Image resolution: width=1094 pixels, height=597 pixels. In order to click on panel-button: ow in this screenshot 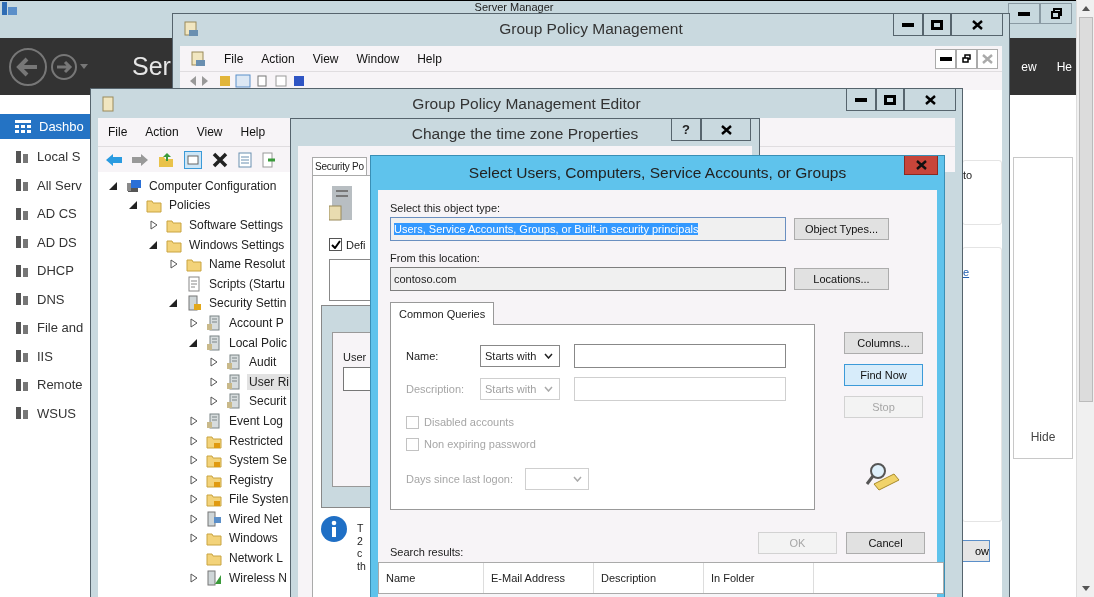, I will do `click(976, 551)`.